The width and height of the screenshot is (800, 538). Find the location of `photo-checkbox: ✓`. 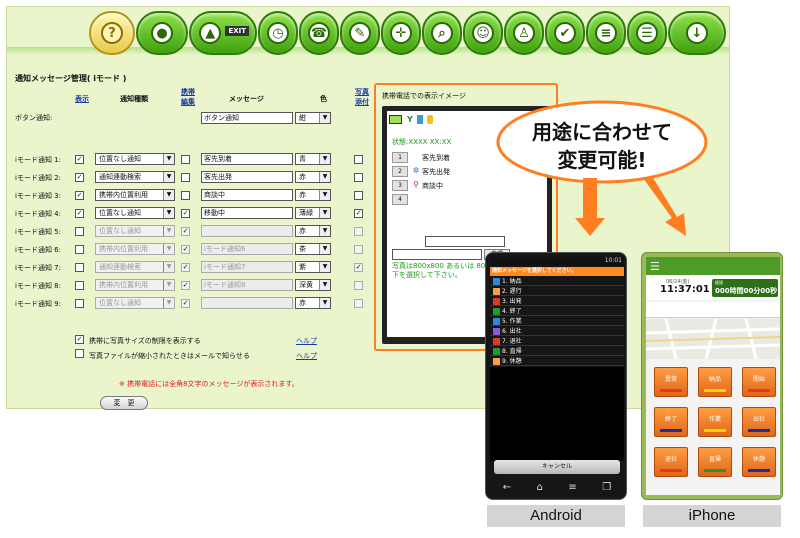

photo-checkbox: ✓ is located at coordinates (358, 213).